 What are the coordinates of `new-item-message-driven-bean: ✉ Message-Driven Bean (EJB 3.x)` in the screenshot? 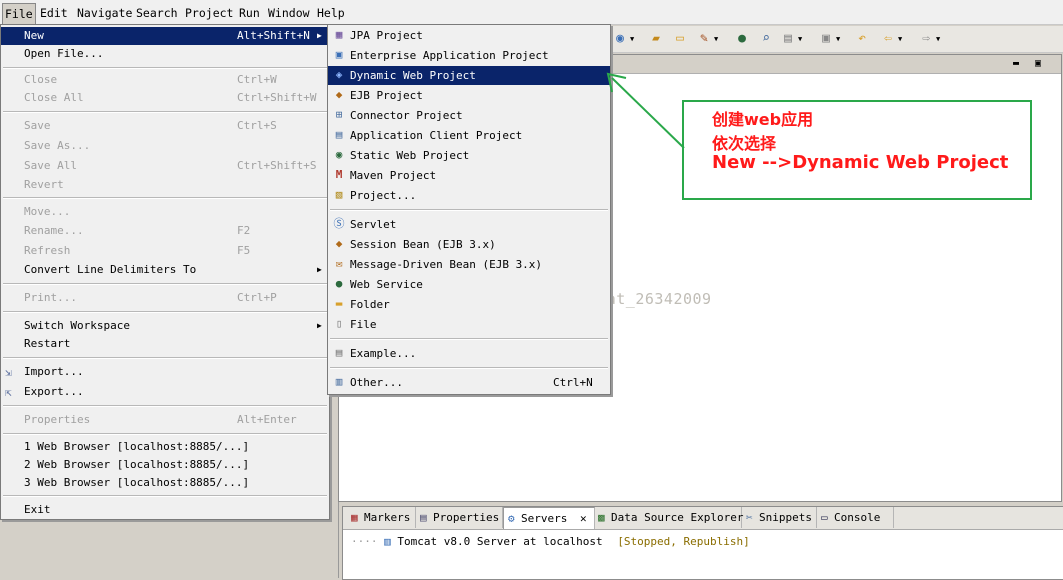 It's located at (469, 264).